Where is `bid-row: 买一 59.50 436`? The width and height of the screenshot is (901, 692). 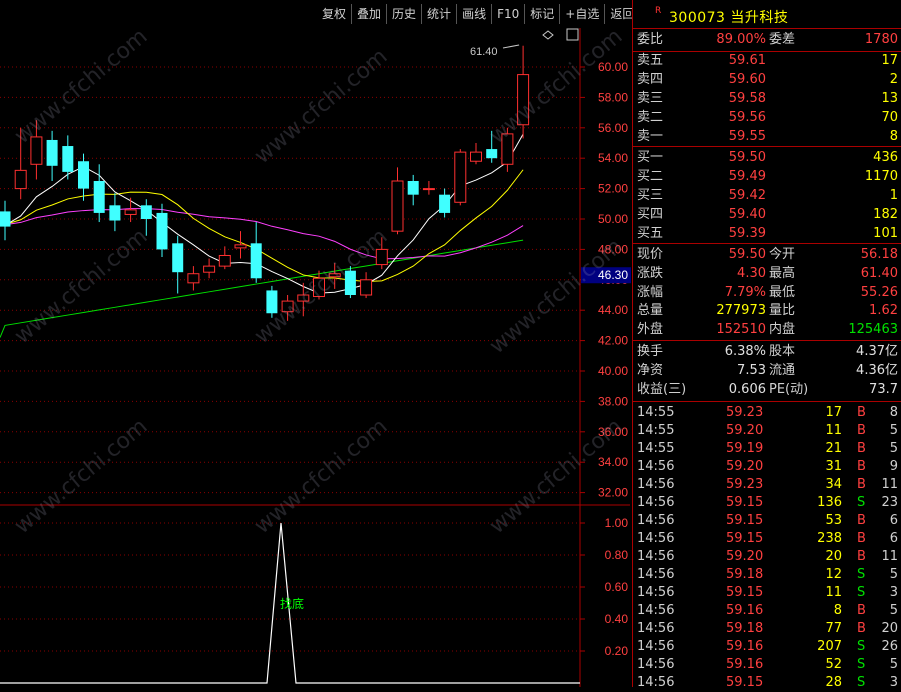
bid-row: 买一 59.50 436 is located at coordinates (767, 158).